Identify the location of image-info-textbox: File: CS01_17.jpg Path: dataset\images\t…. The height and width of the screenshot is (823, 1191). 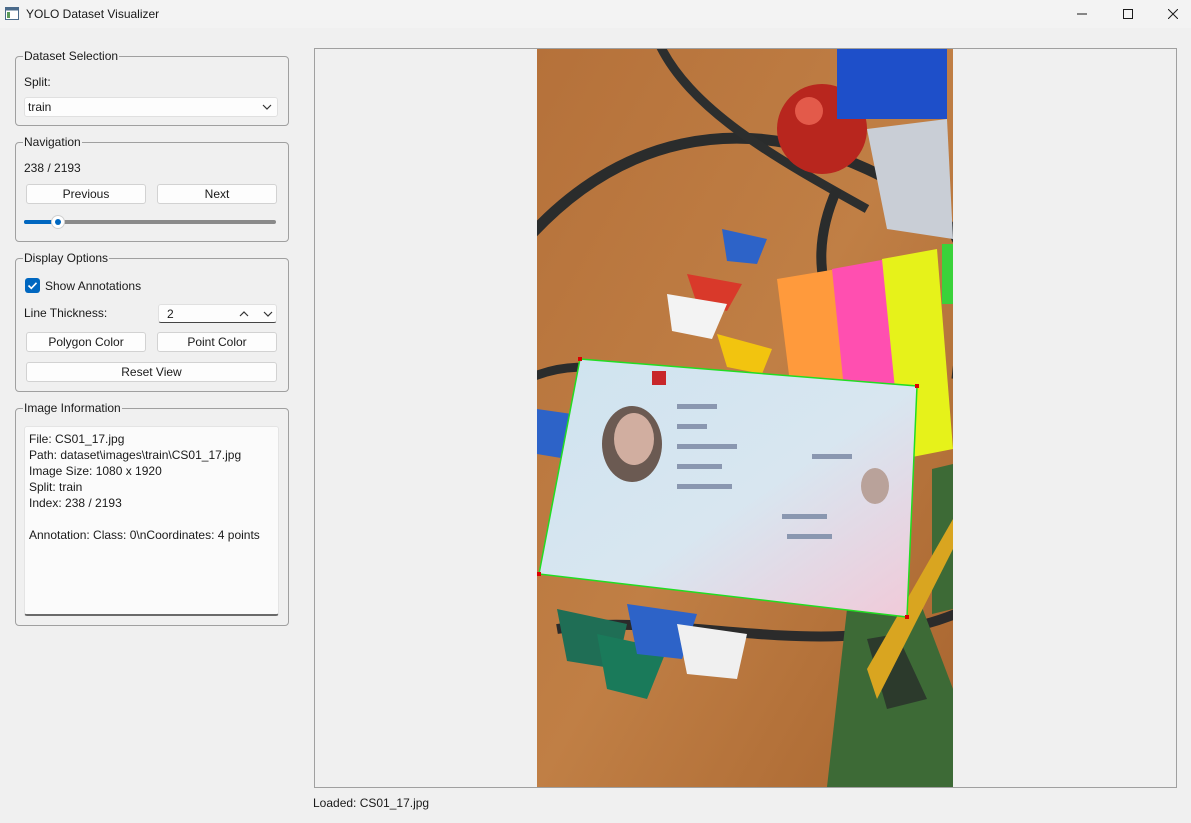
(151, 521).